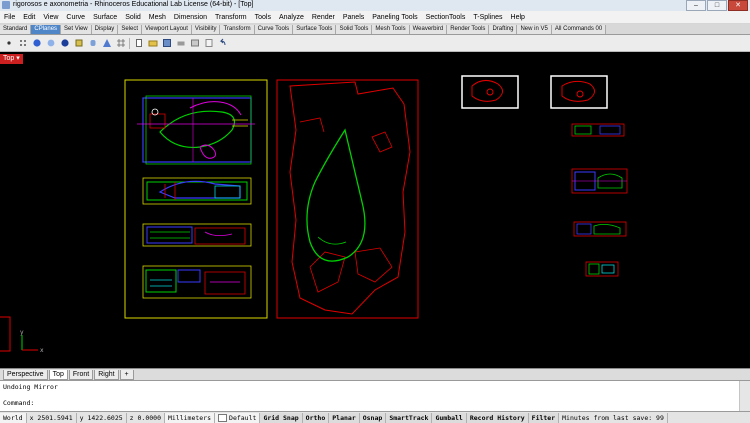 The width and height of the screenshot is (750, 423). I want to click on menu-tools: Tools, so click(263, 17).